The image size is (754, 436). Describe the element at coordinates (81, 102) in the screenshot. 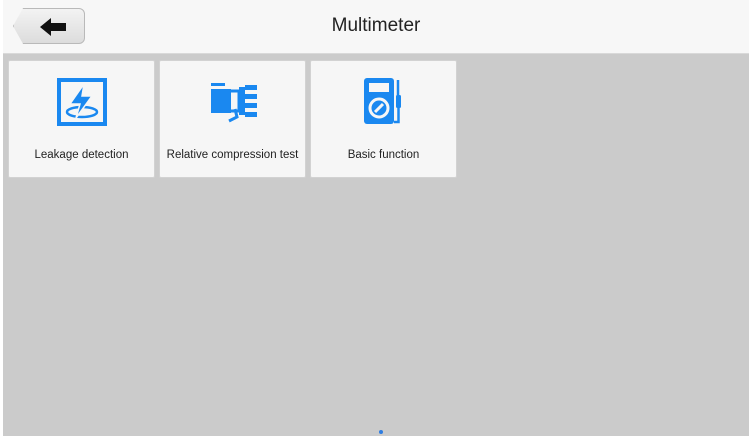

I see `lightning-icon` at that location.